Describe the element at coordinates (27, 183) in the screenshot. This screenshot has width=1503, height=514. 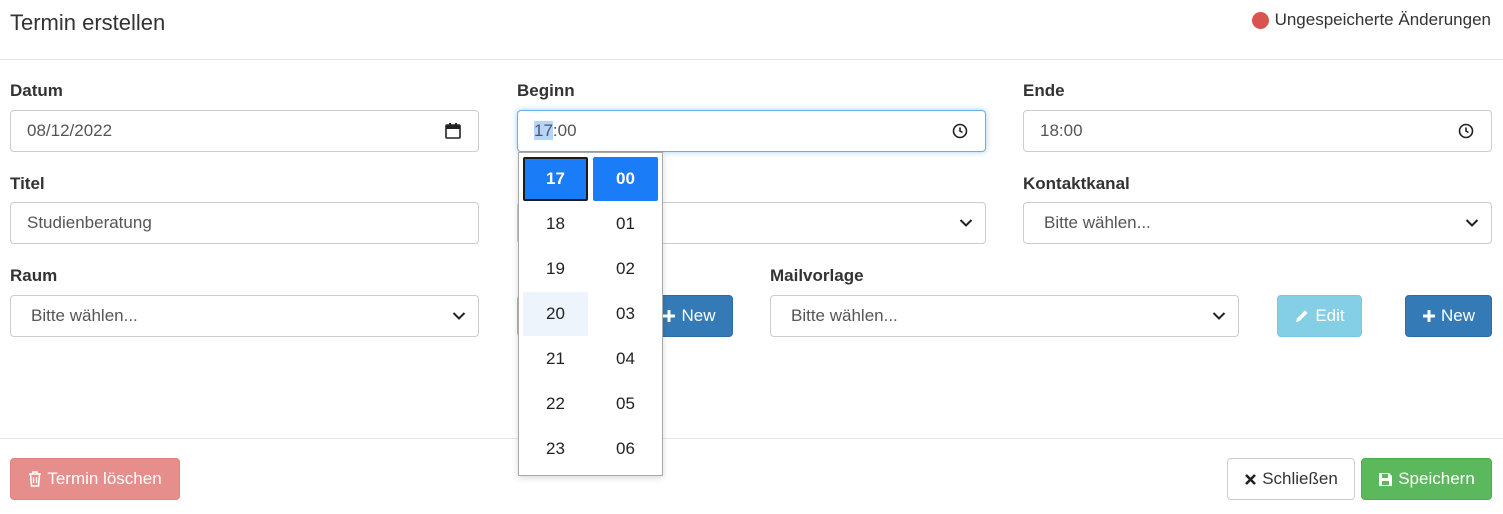
I see `titel-label: Titel` at that location.